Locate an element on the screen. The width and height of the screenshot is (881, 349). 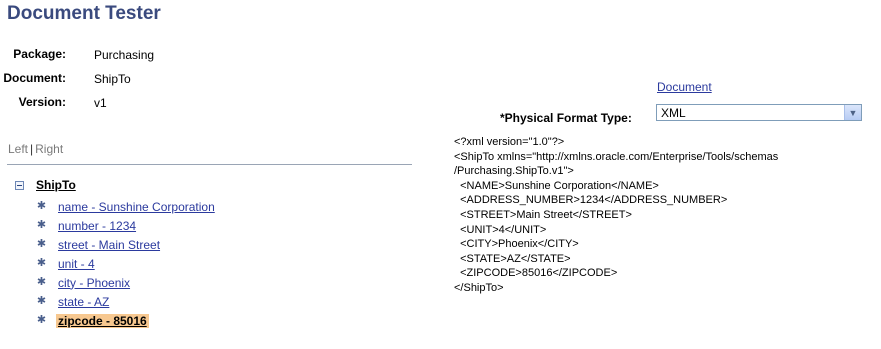
version-label: Version: is located at coordinates (42, 102).